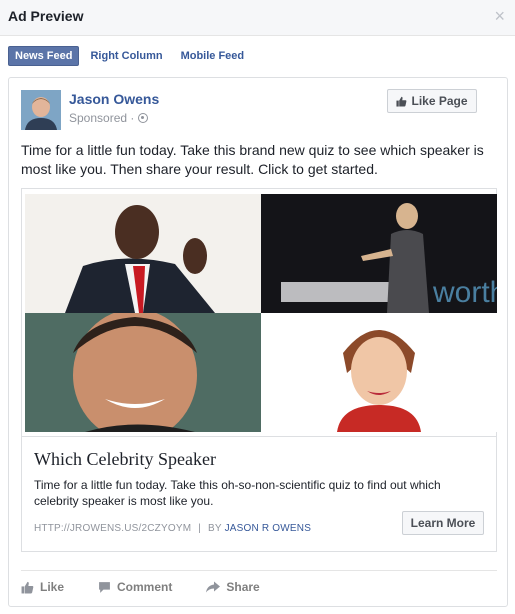  What do you see at coordinates (113, 528) in the screenshot?
I see `card-url: HTTP://JROWENS.US/2CZYOYM` at bounding box center [113, 528].